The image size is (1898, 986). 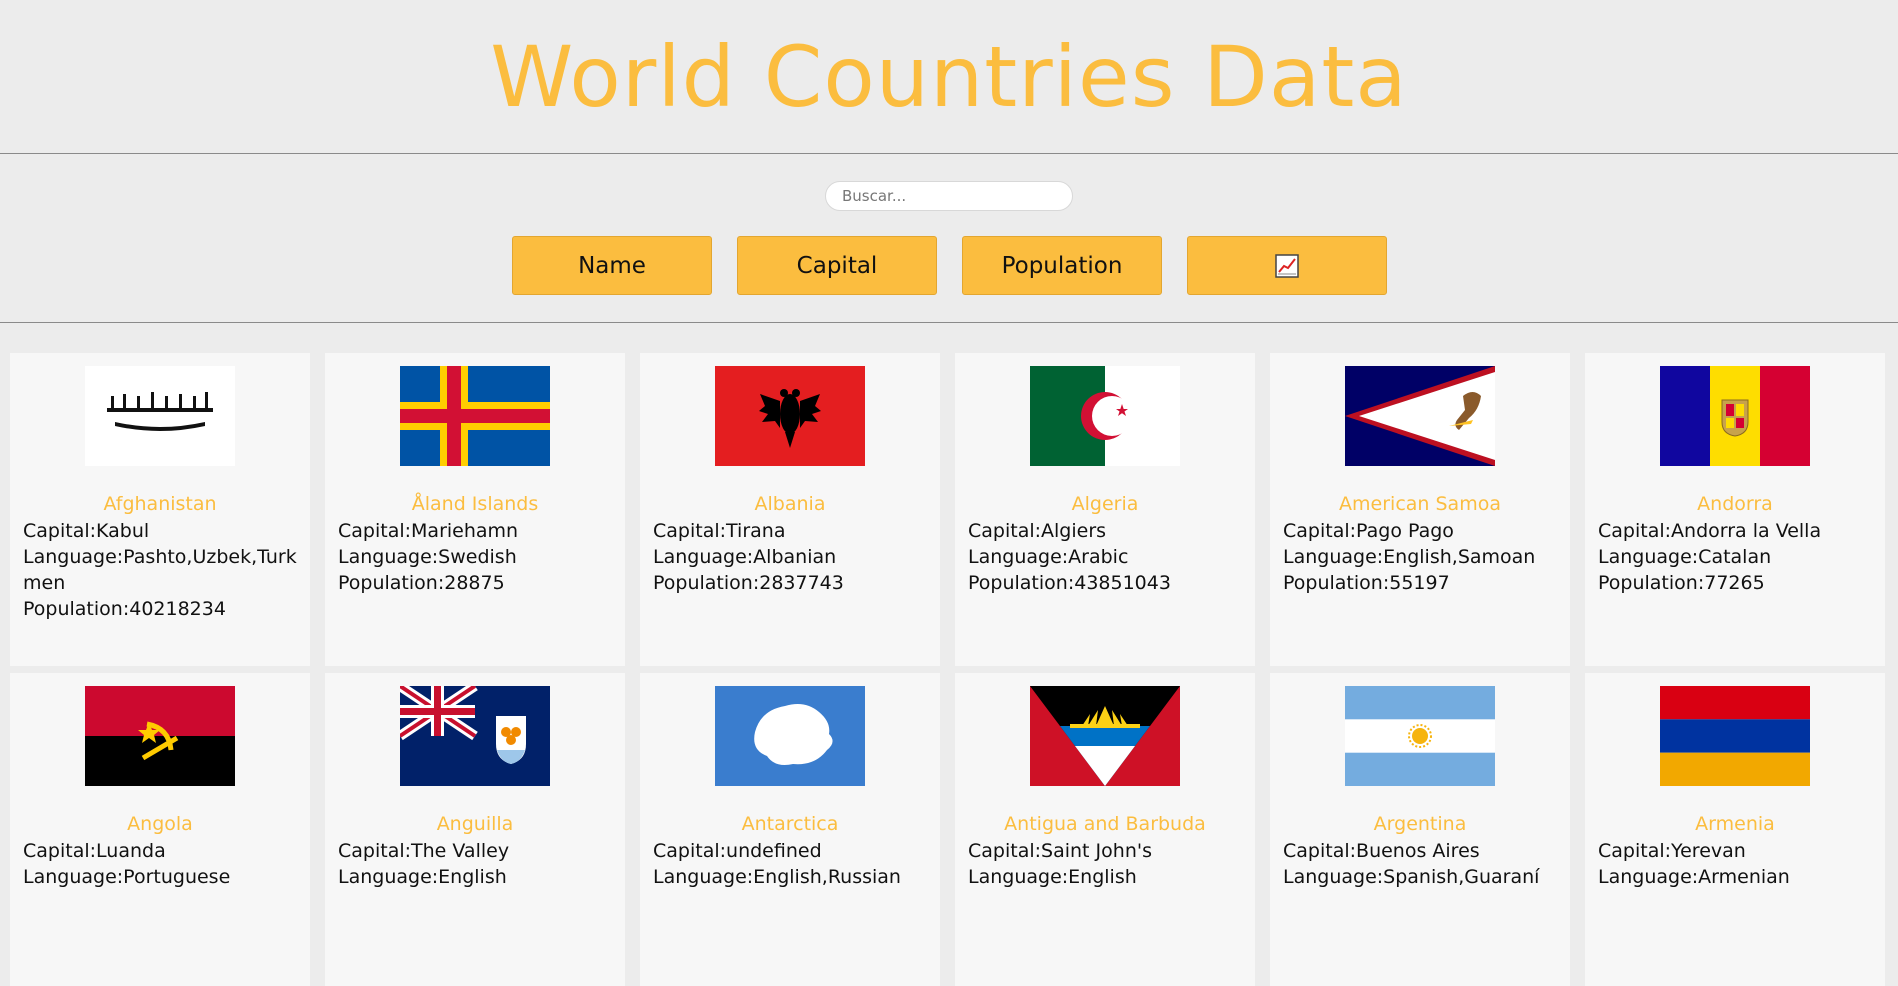 I want to click on anguilla-flag, so click(x=475, y=736).